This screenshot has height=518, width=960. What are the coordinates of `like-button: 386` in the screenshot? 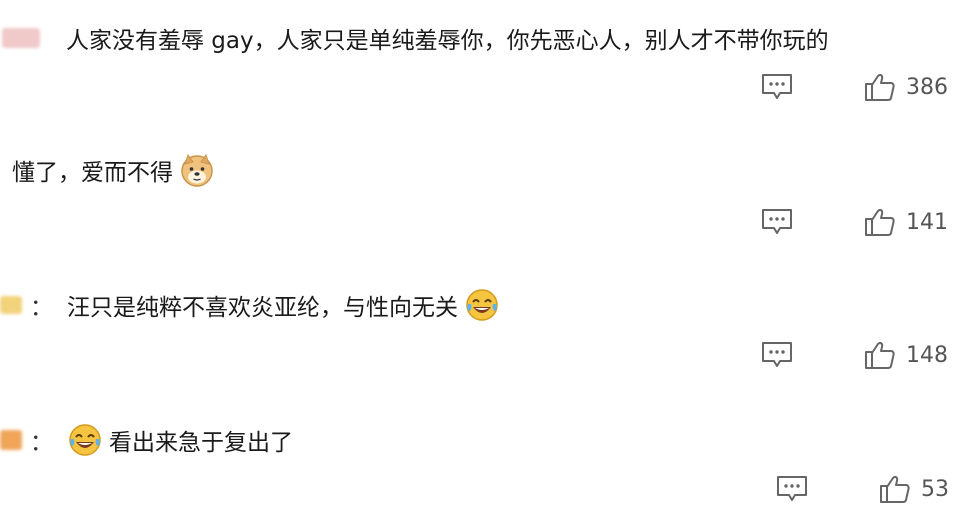 It's located at (906, 87).